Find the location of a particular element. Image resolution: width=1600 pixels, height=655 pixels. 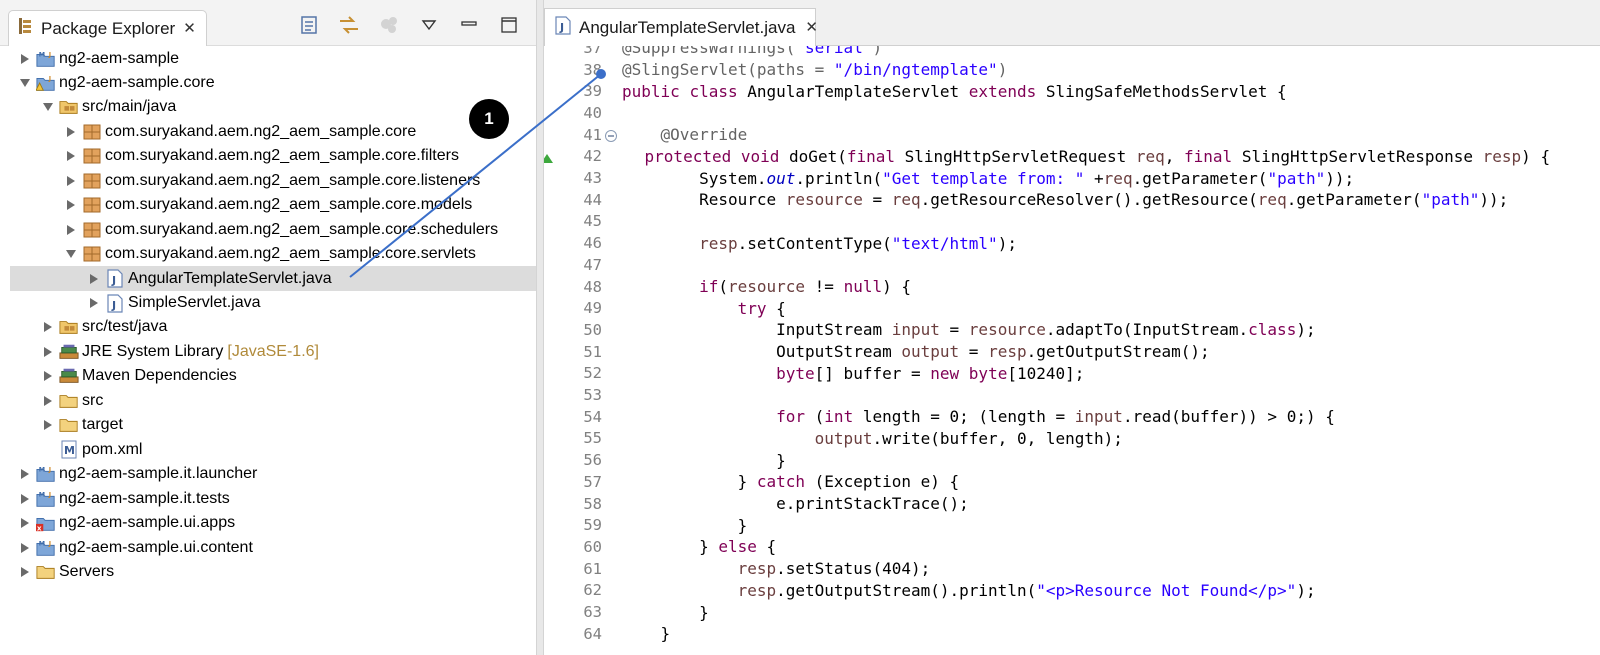

fold-toggle-icon is located at coordinates (611, 135).